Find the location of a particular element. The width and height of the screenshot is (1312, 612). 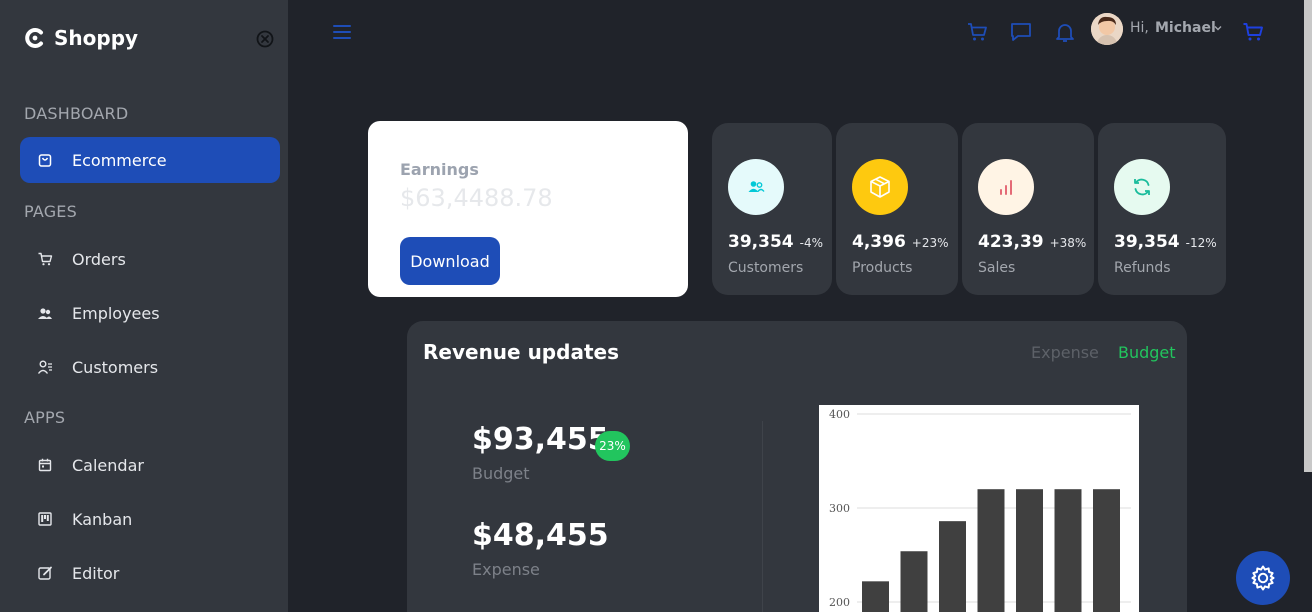

stat-card-refunds: 39,354 -12% Refunds is located at coordinates (1162, 209).